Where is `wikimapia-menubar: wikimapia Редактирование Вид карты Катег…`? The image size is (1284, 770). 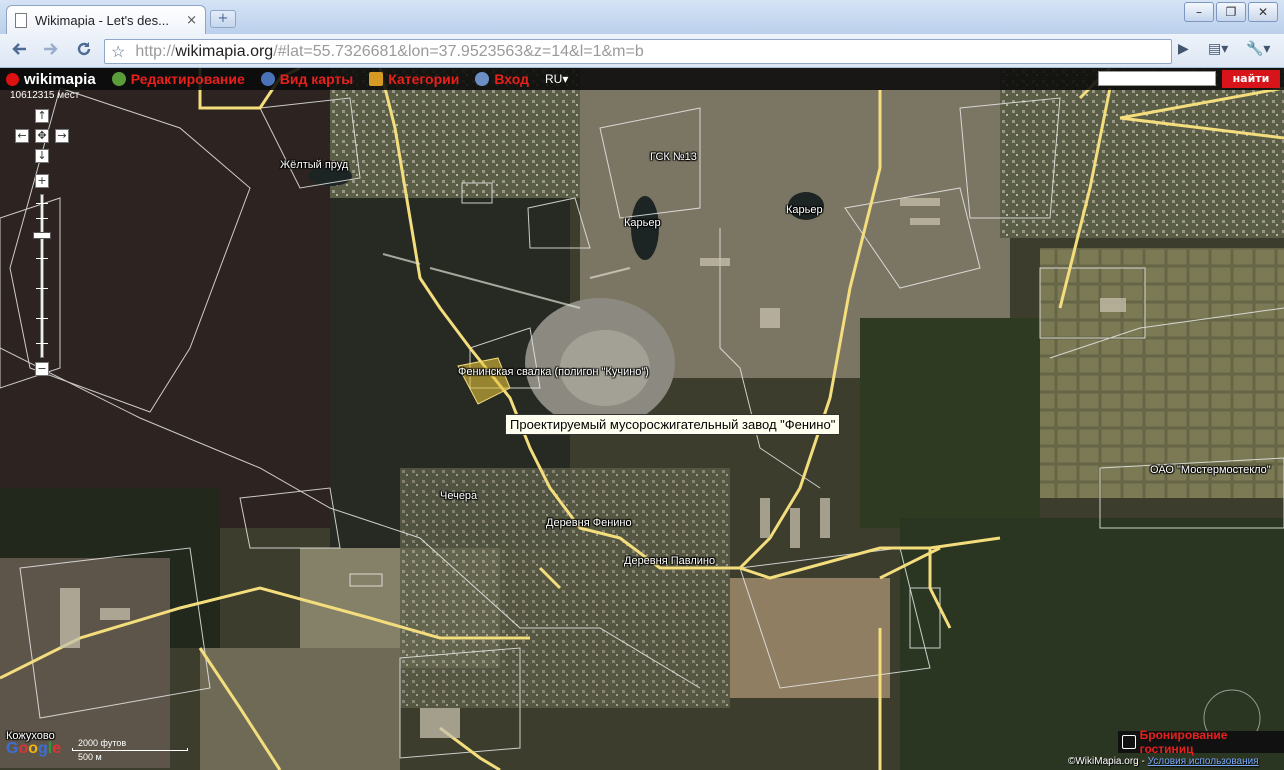 wikimapia-menubar: wikimapia Редактирование Вид карты Катег… is located at coordinates (642, 79).